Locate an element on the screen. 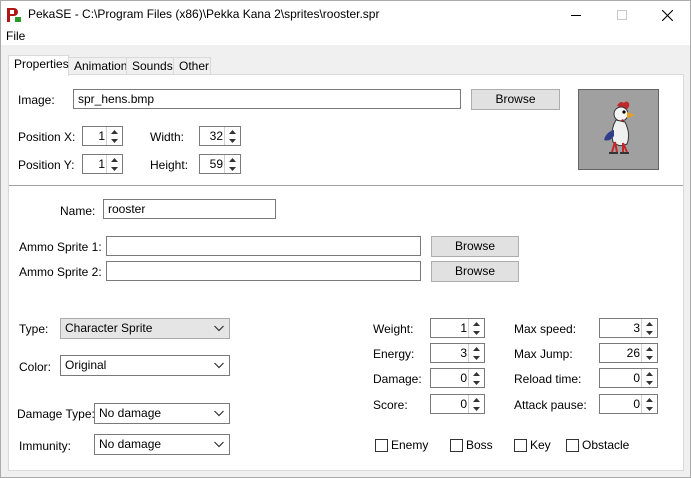  color-label: Color: is located at coordinates (35, 367).